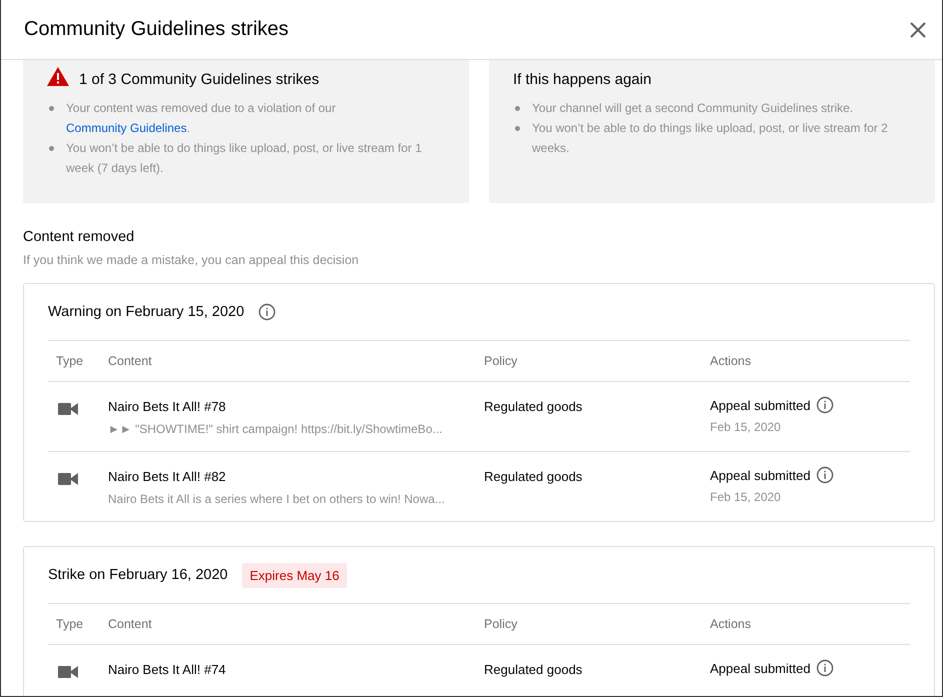  Describe the element at coordinates (138, 575) in the screenshot. I see `card-title: Strike on February 16, 2020` at that location.